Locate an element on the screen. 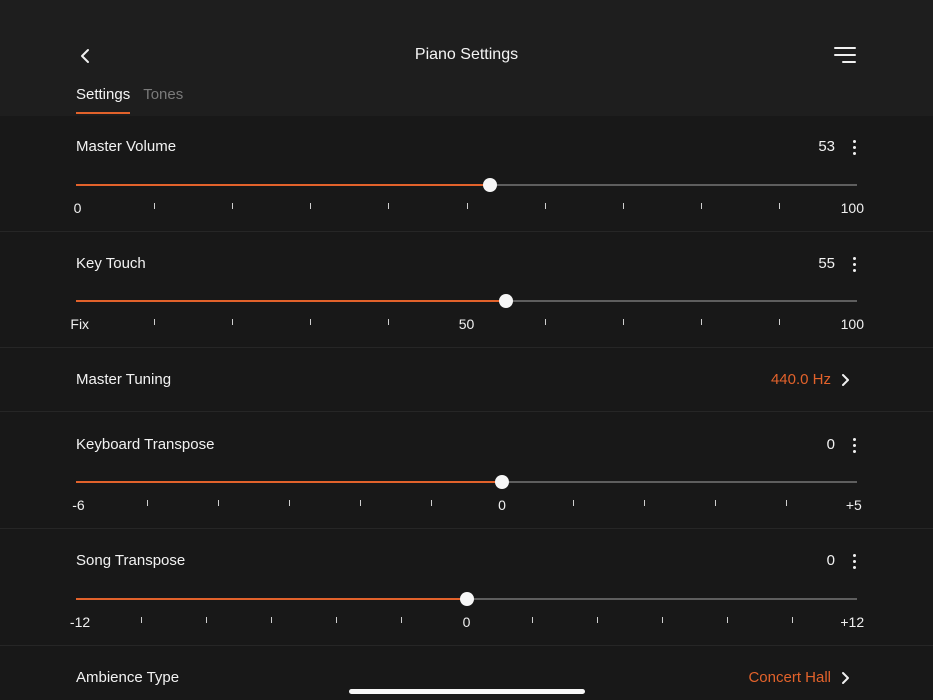 The height and width of the screenshot is (700, 933). master-volume-slider is located at coordinates (466, 185).